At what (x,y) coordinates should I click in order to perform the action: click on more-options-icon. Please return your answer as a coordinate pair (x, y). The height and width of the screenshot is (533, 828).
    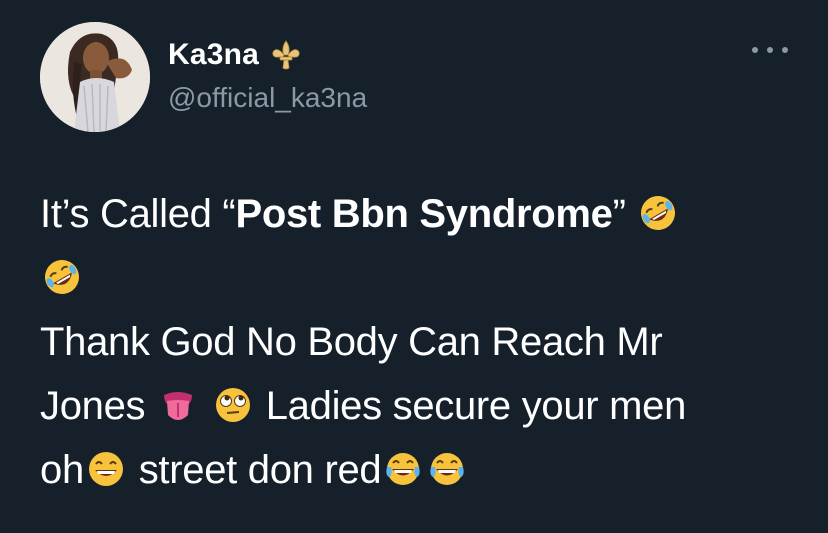
    Looking at the image, I should click on (770, 50).